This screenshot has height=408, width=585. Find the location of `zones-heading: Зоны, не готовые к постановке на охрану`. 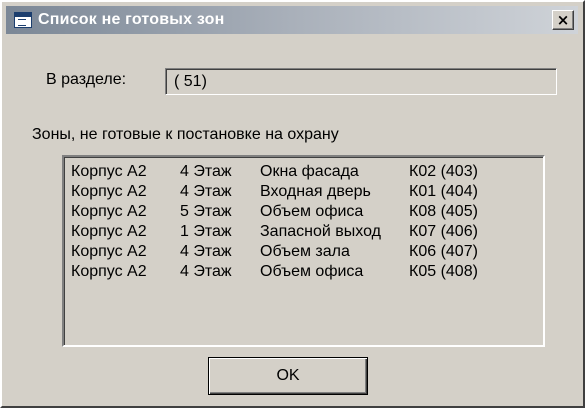

zones-heading: Зоны, не готовые к постановке на охрану is located at coordinates (185, 134).